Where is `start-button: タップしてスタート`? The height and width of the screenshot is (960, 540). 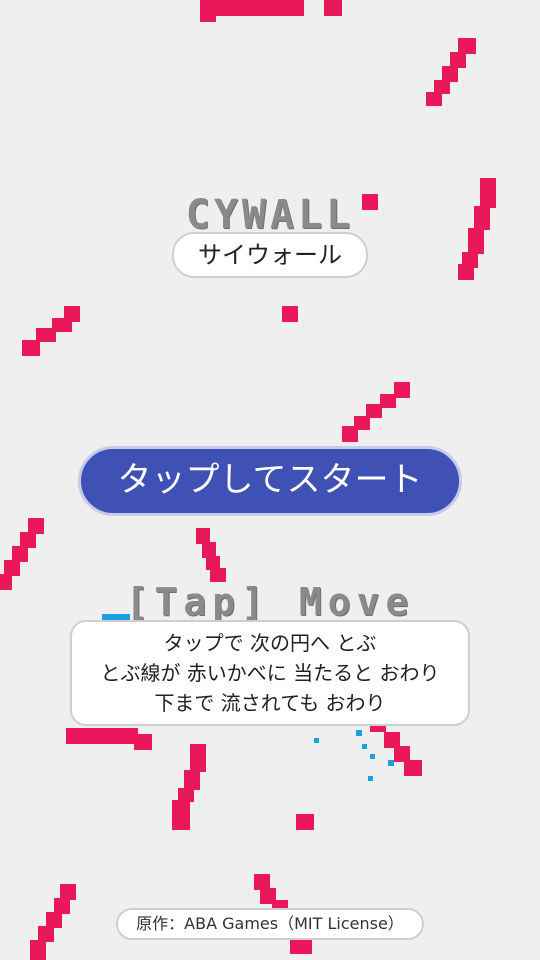 start-button: タップしてスタート is located at coordinates (270, 481).